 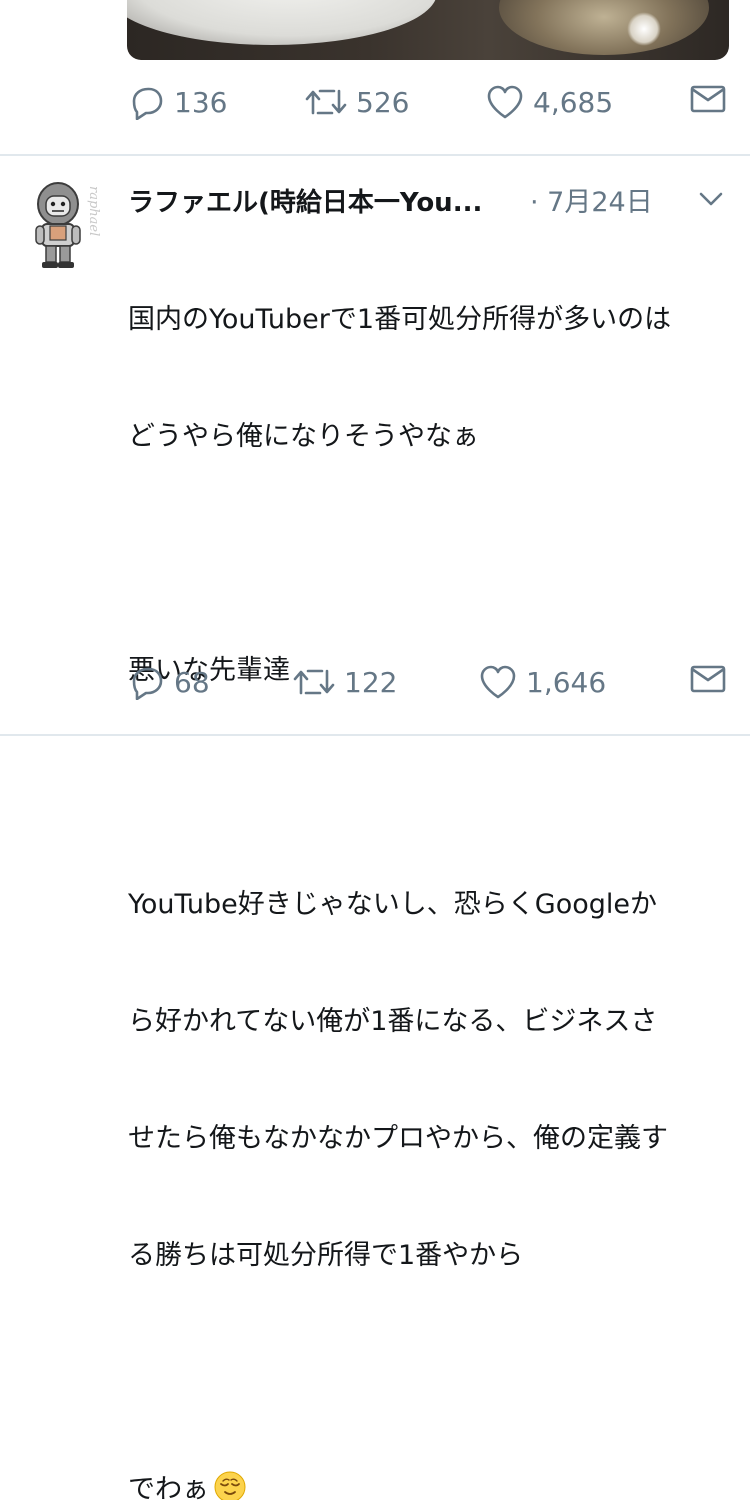 I want to click on reply-count: 136, so click(x=201, y=102).